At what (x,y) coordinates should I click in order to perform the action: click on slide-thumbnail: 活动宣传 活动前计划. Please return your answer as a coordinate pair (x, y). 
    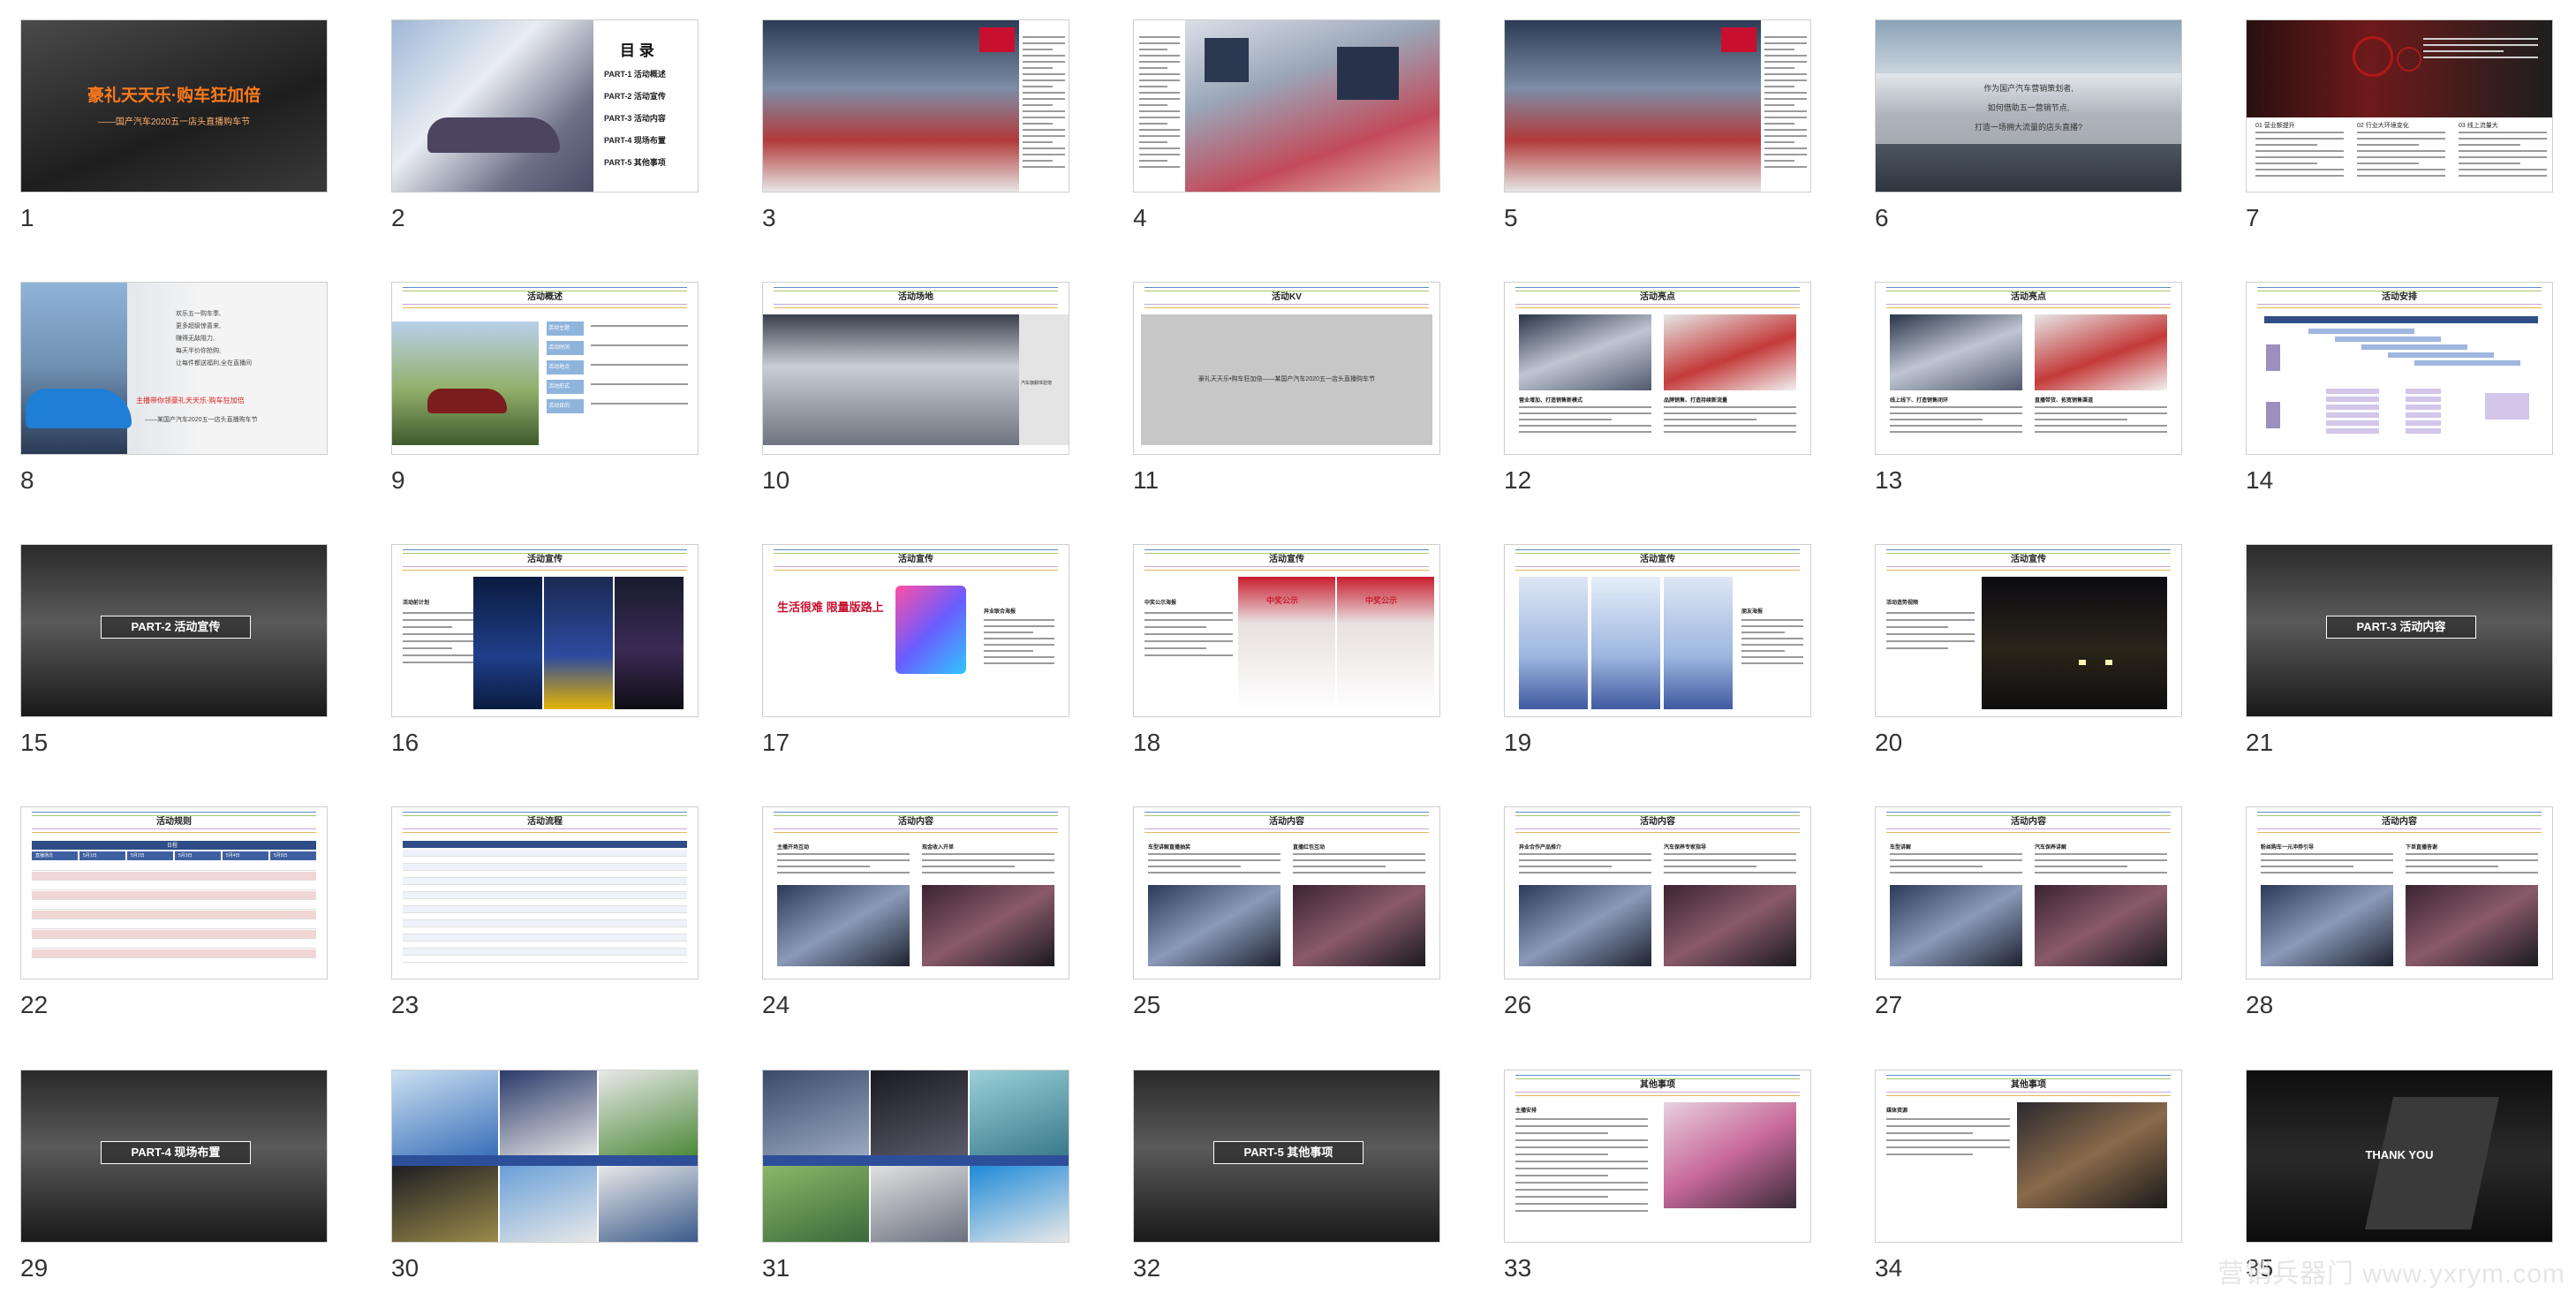
    Looking at the image, I should click on (545, 630).